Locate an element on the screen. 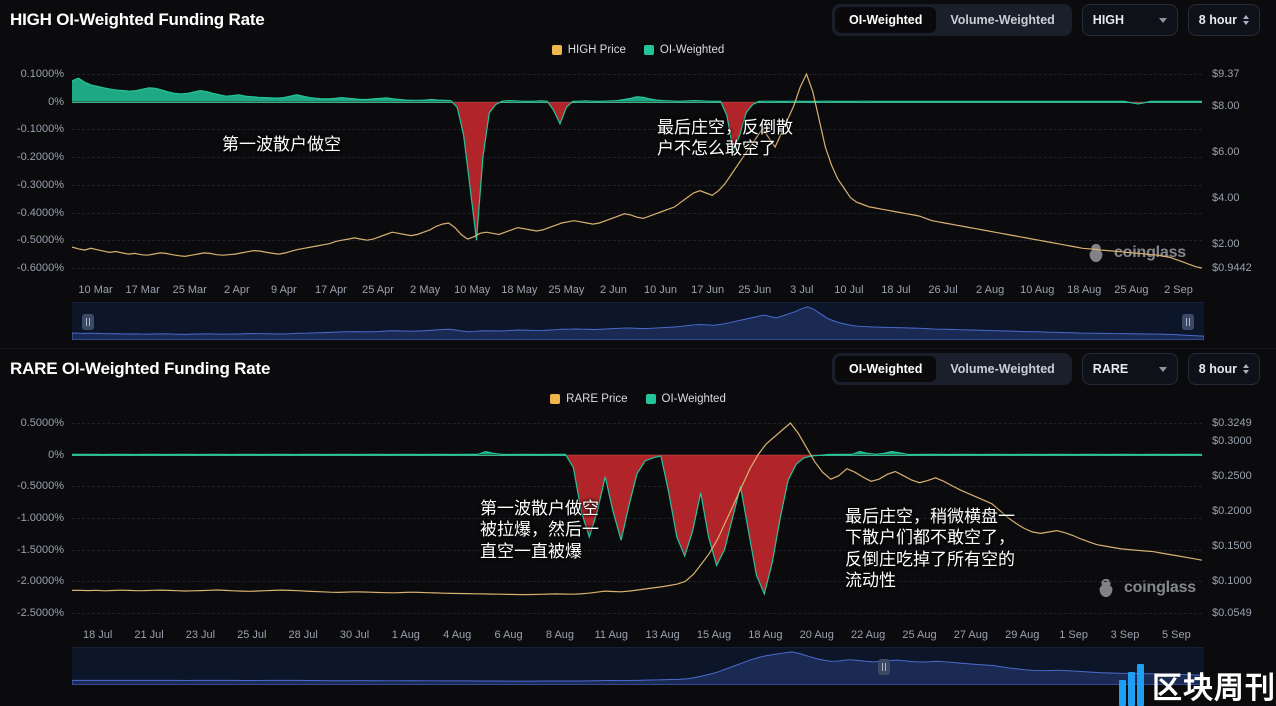 This screenshot has width=1276, height=706. x-tick: 5 Sep is located at coordinates (1176, 635).